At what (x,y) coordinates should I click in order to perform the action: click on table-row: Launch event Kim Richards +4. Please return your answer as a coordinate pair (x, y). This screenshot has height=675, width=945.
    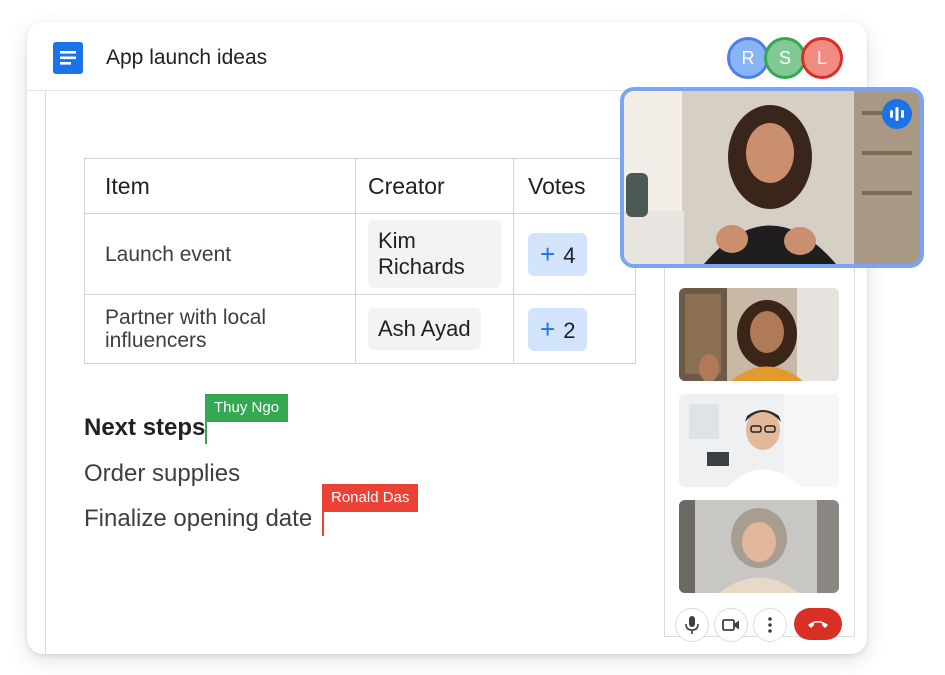
    Looking at the image, I should click on (360, 254).